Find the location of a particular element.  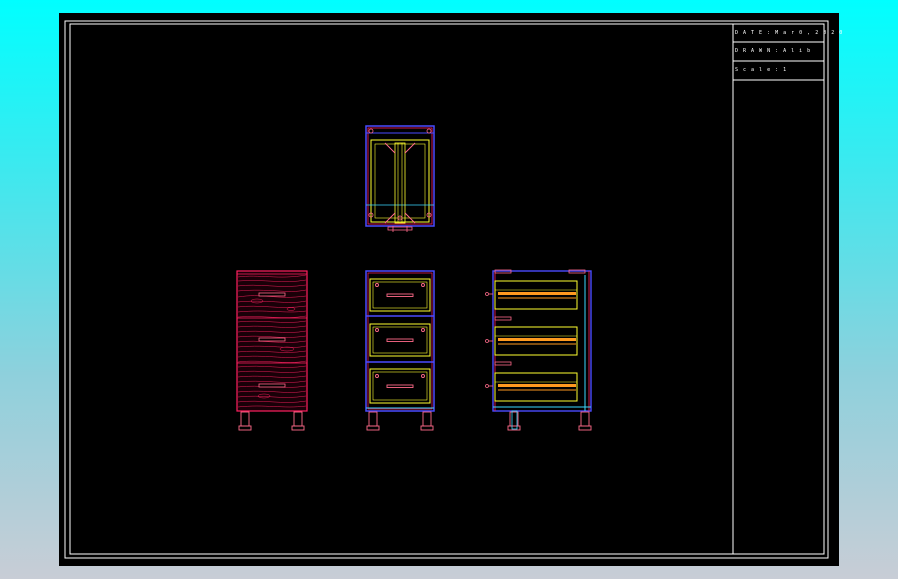

title-block-scale: S c a l e : 1 is located at coordinates (761, 70).